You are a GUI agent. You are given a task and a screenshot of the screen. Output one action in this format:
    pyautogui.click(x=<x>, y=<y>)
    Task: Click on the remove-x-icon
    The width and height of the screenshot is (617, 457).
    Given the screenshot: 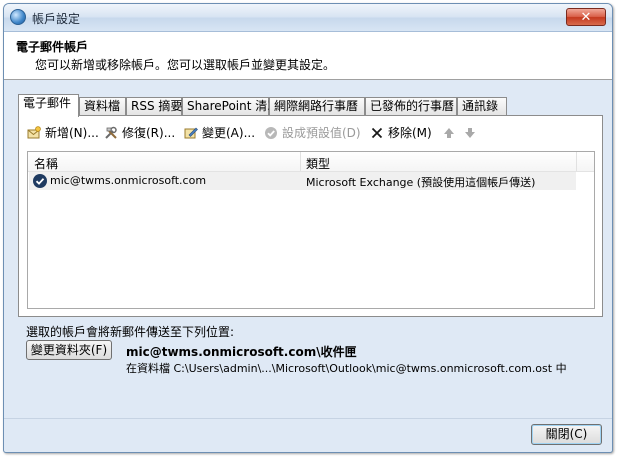 What is the action you would take?
    pyautogui.click(x=377, y=133)
    